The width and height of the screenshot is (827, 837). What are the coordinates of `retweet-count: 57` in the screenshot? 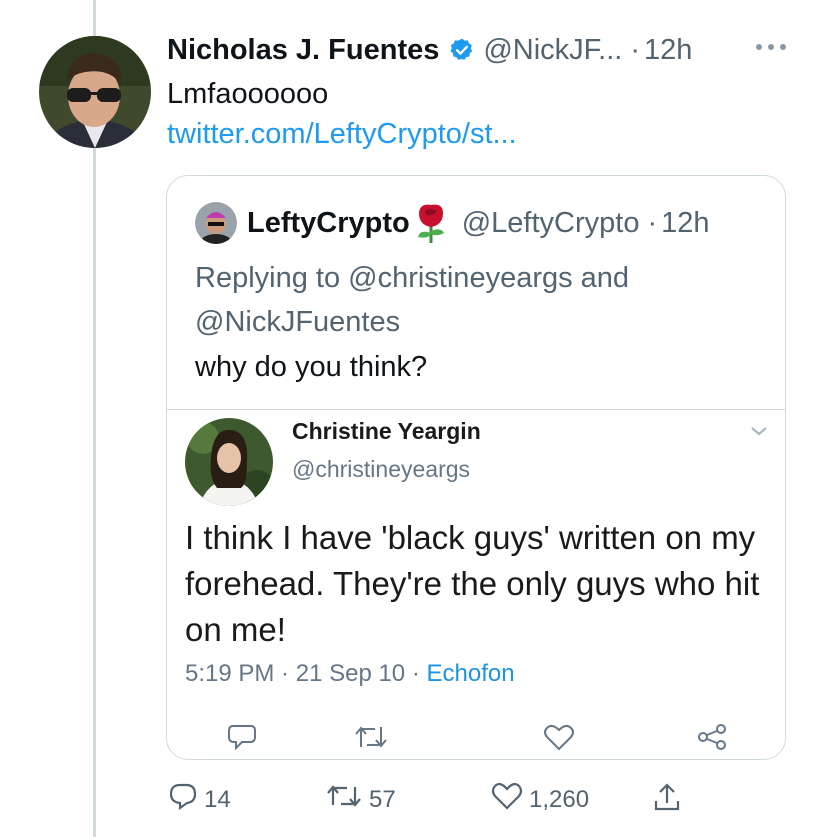 It's located at (382, 799).